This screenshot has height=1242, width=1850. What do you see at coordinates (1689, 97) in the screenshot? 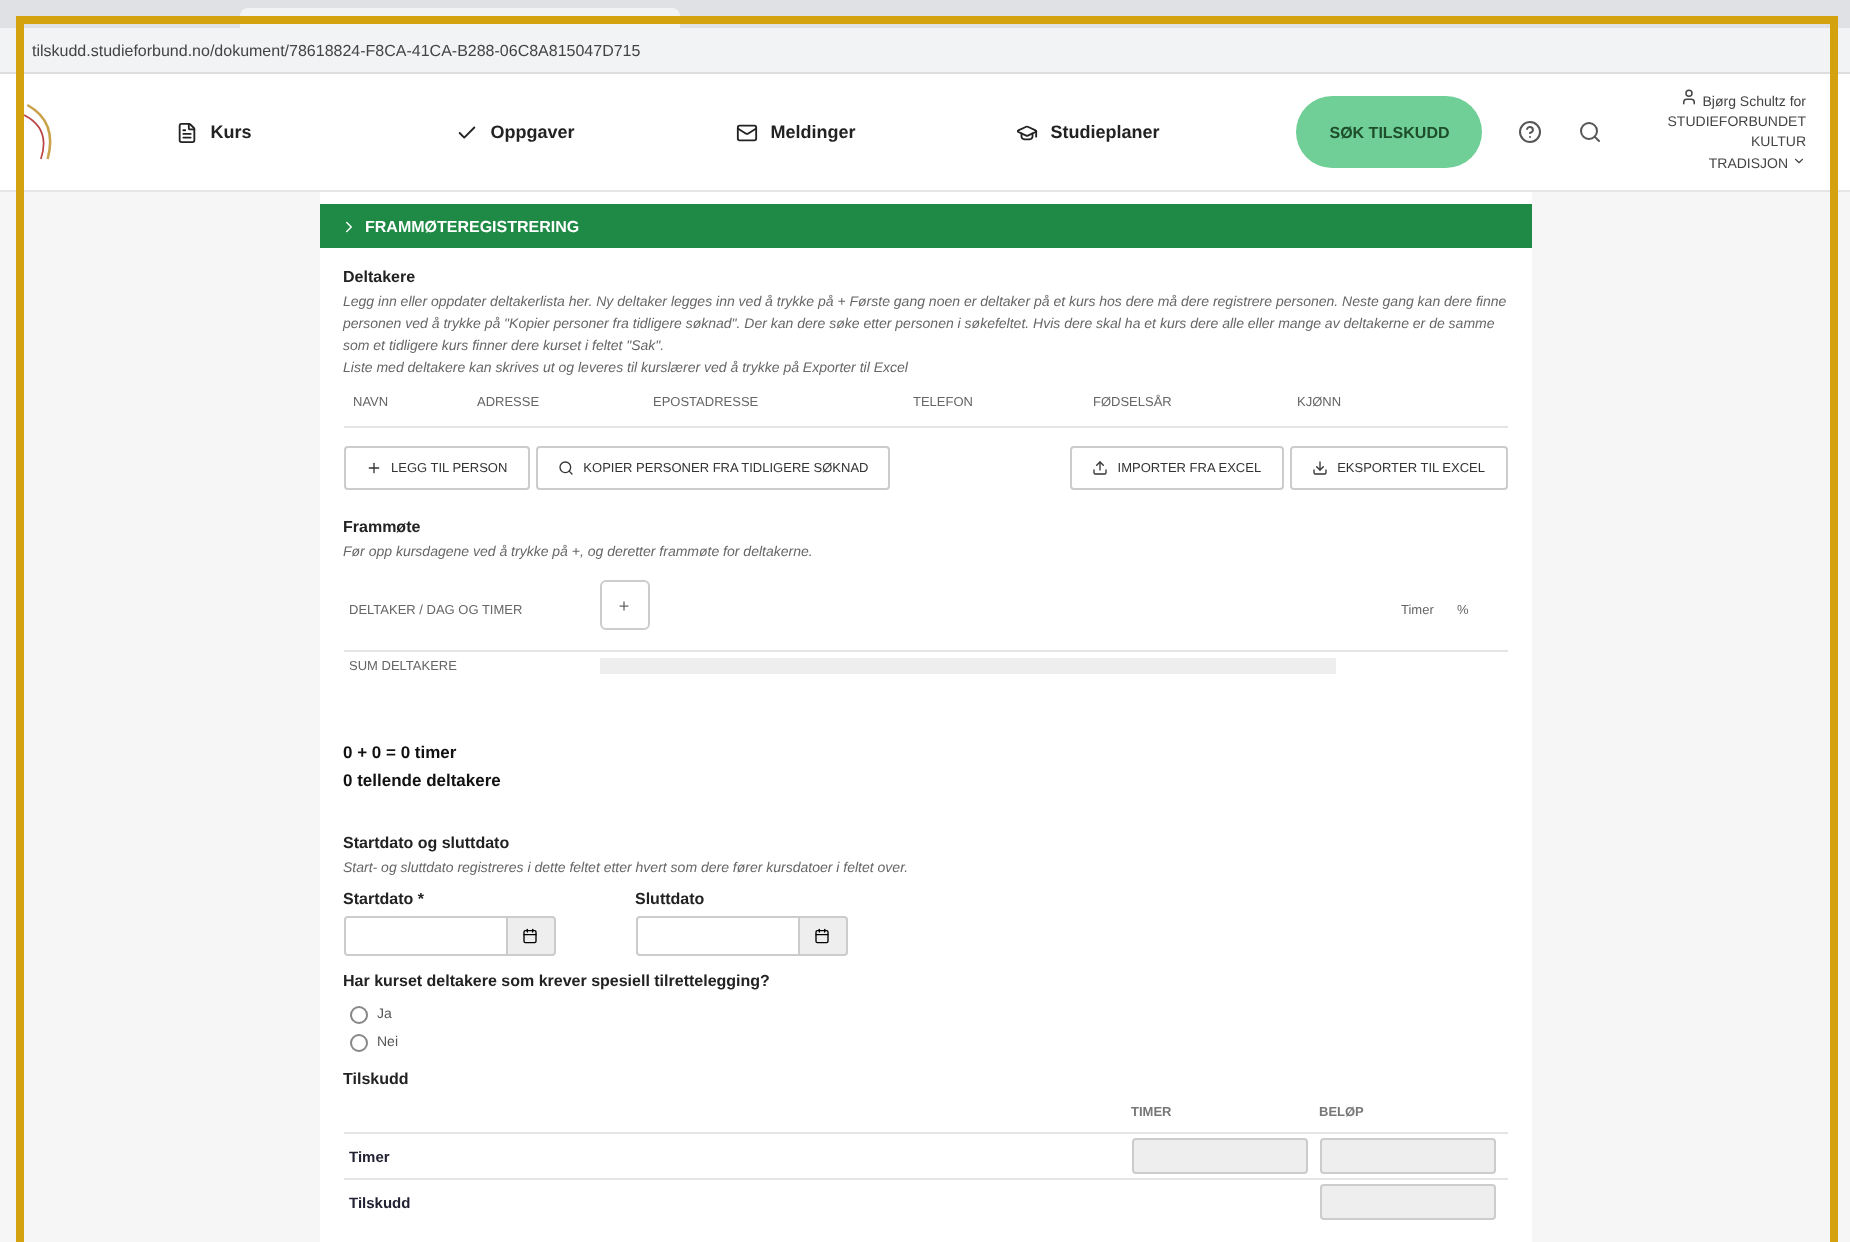
I see `user-icon` at bounding box center [1689, 97].